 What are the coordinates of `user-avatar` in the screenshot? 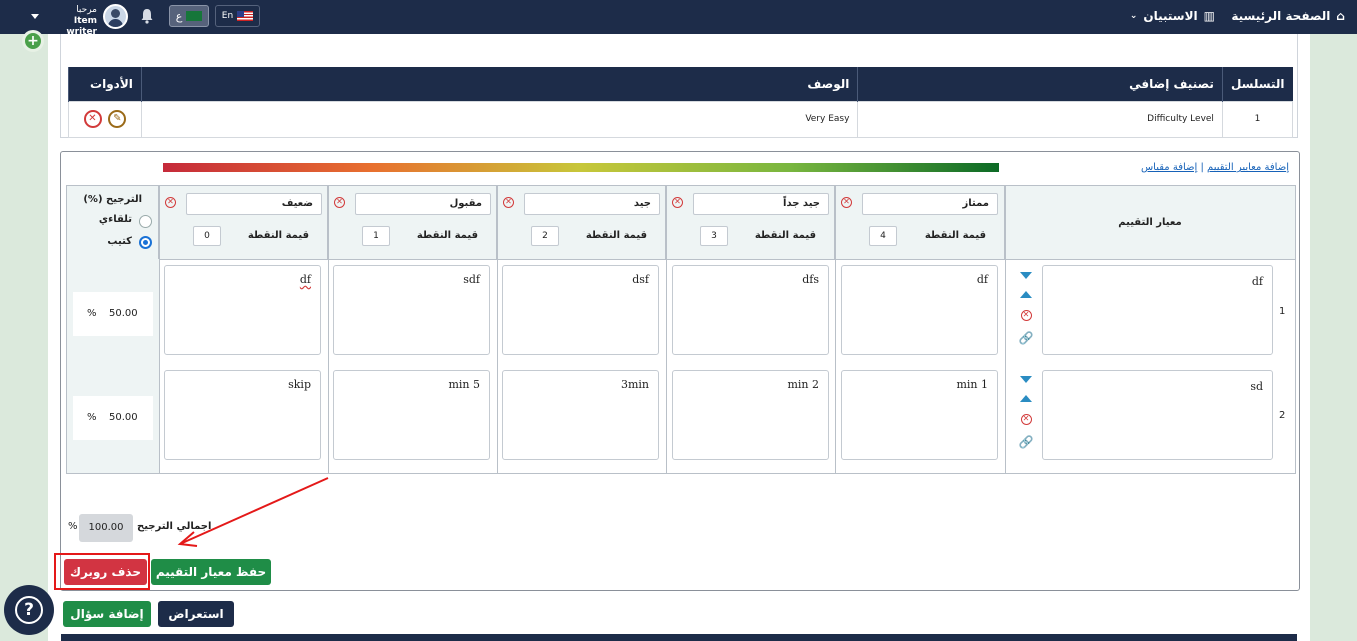 It's located at (115, 16).